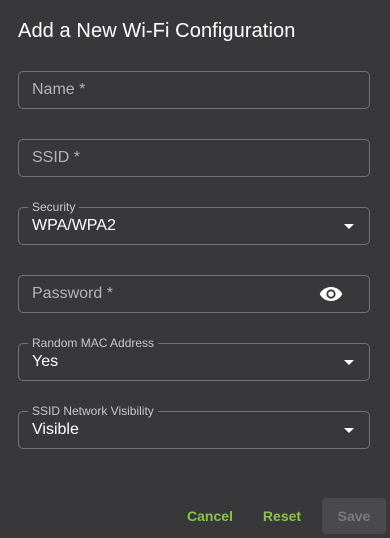  What do you see at coordinates (210, 516) in the screenshot?
I see `cancel-button: Cancel` at bounding box center [210, 516].